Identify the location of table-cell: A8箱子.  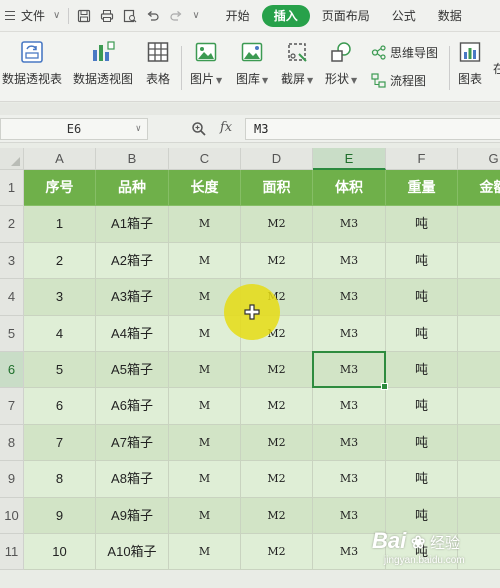
(132, 479).